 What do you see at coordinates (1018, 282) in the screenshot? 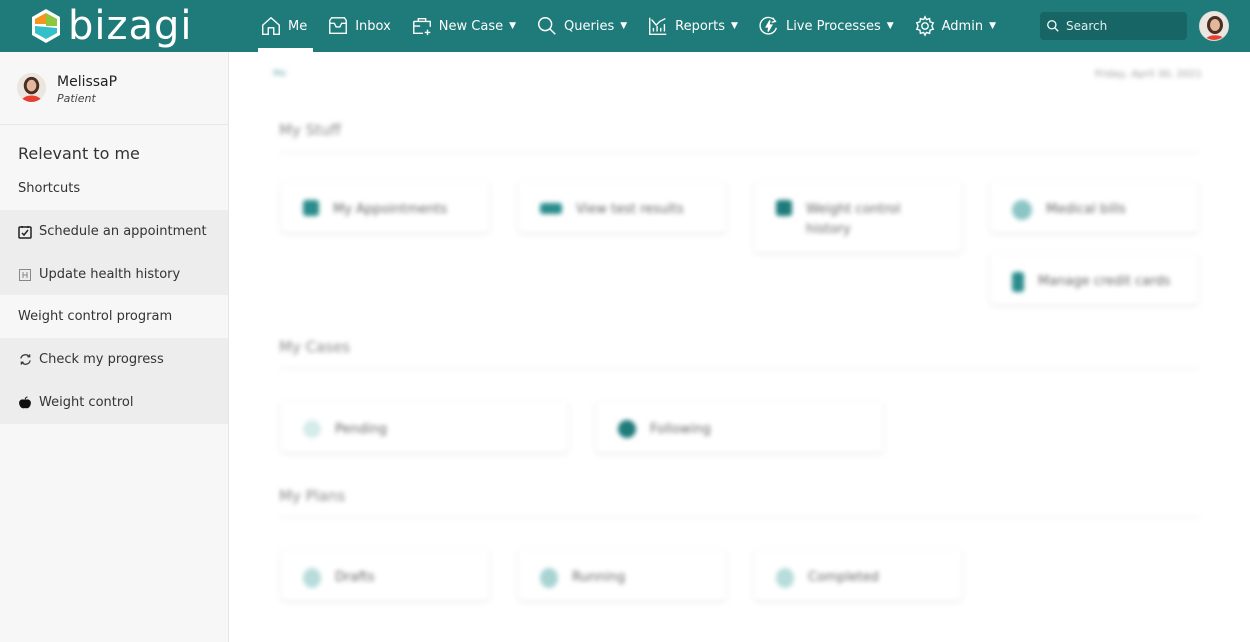
I see `dollar-icon` at bounding box center [1018, 282].